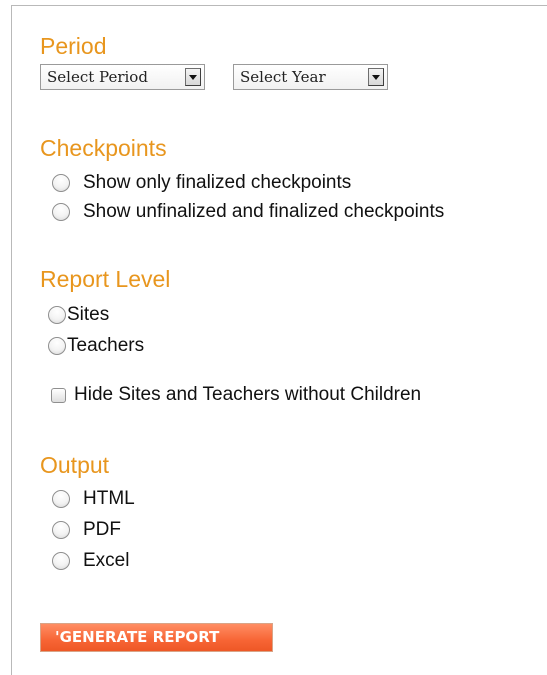  I want to click on hide-empty-checkbox-row: Hide Sites and Teachers without Children, so click(236, 395).